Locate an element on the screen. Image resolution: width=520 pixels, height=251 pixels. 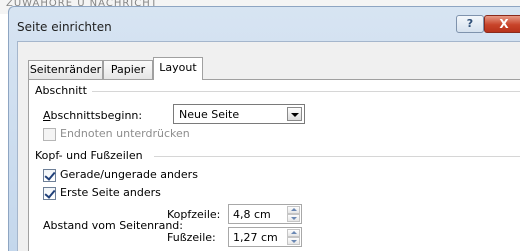
tab-papier: Papier is located at coordinates (128, 69).